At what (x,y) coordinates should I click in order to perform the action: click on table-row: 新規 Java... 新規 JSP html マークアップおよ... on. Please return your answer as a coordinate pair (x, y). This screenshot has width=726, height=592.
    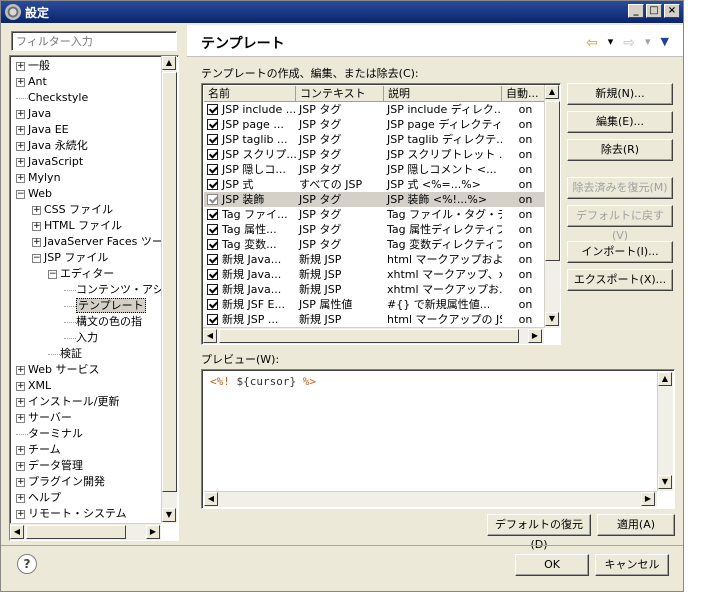
    Looking at the image, I should click on (375, 259).